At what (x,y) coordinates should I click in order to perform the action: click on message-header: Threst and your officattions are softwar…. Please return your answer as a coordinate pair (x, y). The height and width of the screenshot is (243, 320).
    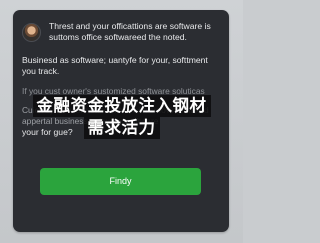
    Looking at the image, I should click on (121, 31).